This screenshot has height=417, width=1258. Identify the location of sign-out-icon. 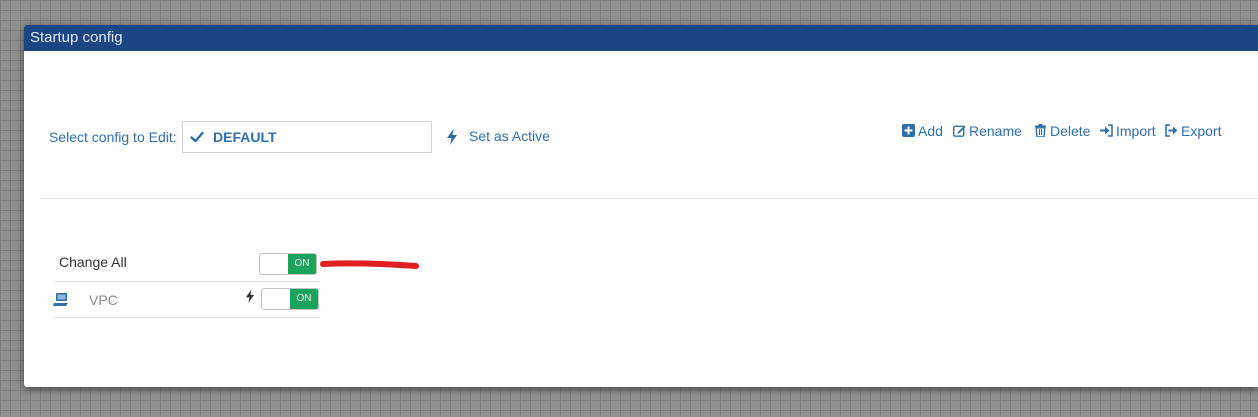
(1171, 130).